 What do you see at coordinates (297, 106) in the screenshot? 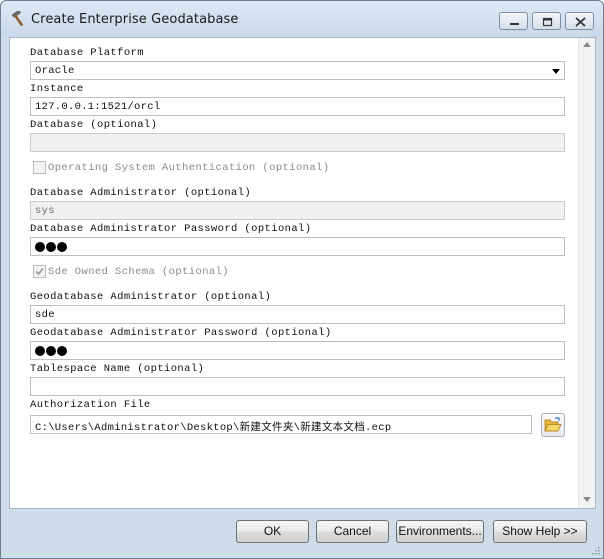
I see `instance-input: 127.0.0.1:1521/orcl` at bounding box center [297, 106].